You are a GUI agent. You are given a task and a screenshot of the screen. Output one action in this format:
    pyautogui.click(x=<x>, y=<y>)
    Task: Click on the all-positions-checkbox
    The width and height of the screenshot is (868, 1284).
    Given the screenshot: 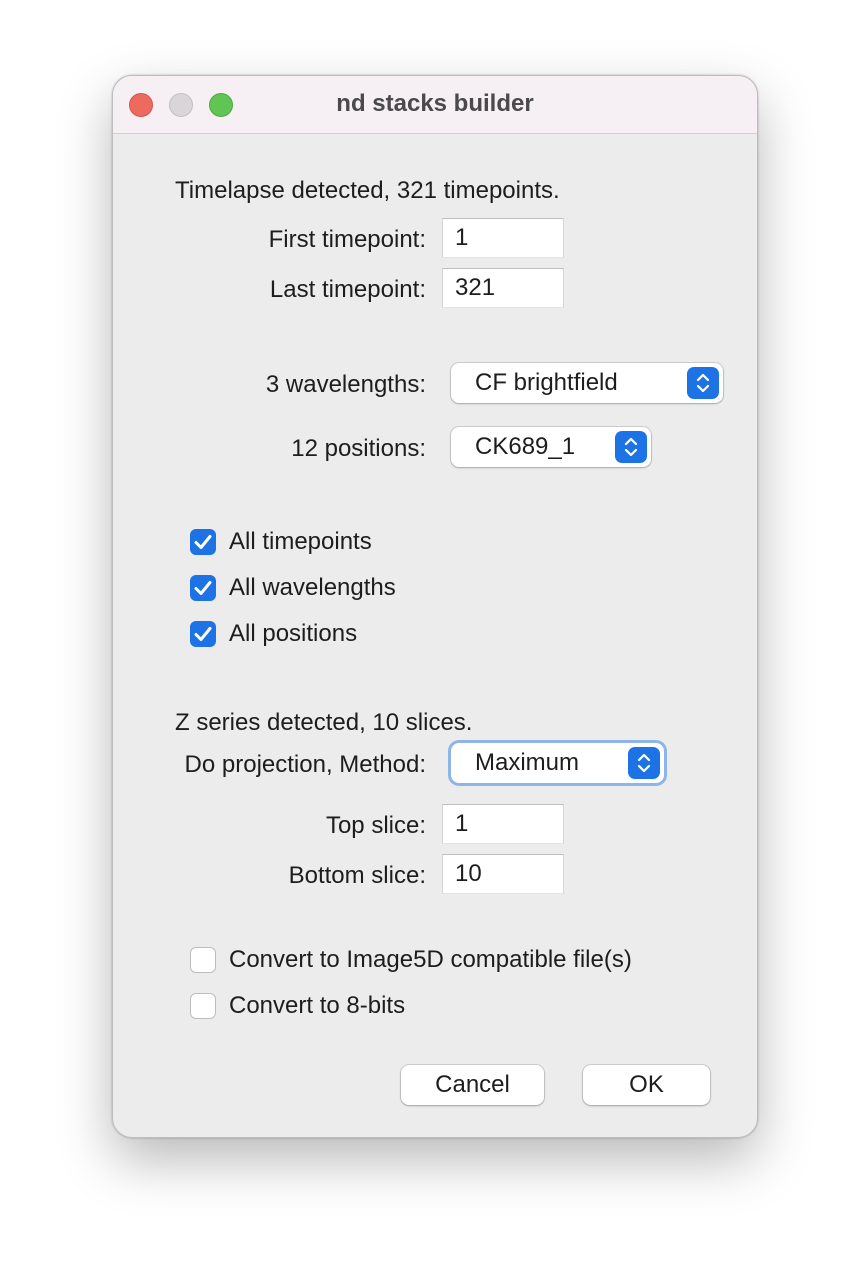 What is the action you would take?
    pyautogui.click(x=203, y=634)
    